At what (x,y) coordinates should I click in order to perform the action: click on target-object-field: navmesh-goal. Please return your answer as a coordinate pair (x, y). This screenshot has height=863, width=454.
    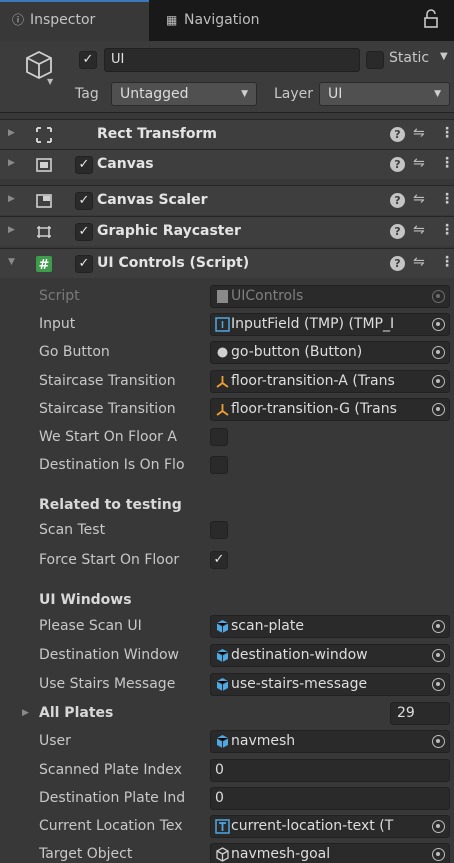
    Looking at the image, I should click on (330, 853).